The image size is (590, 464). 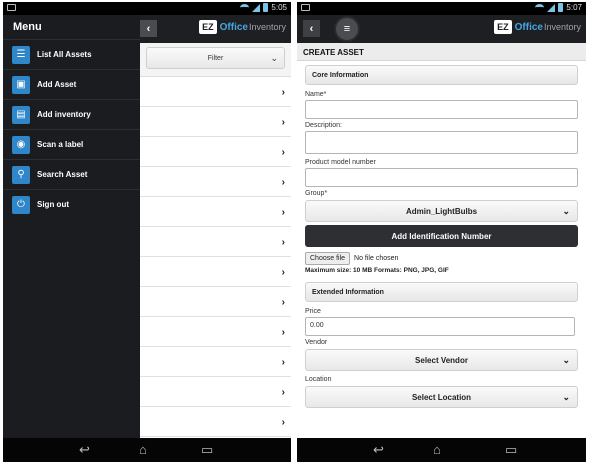 What do you see at coordinates (441, 142) in the screenshot?
I see `description-field` at bounding box center [441, 142].